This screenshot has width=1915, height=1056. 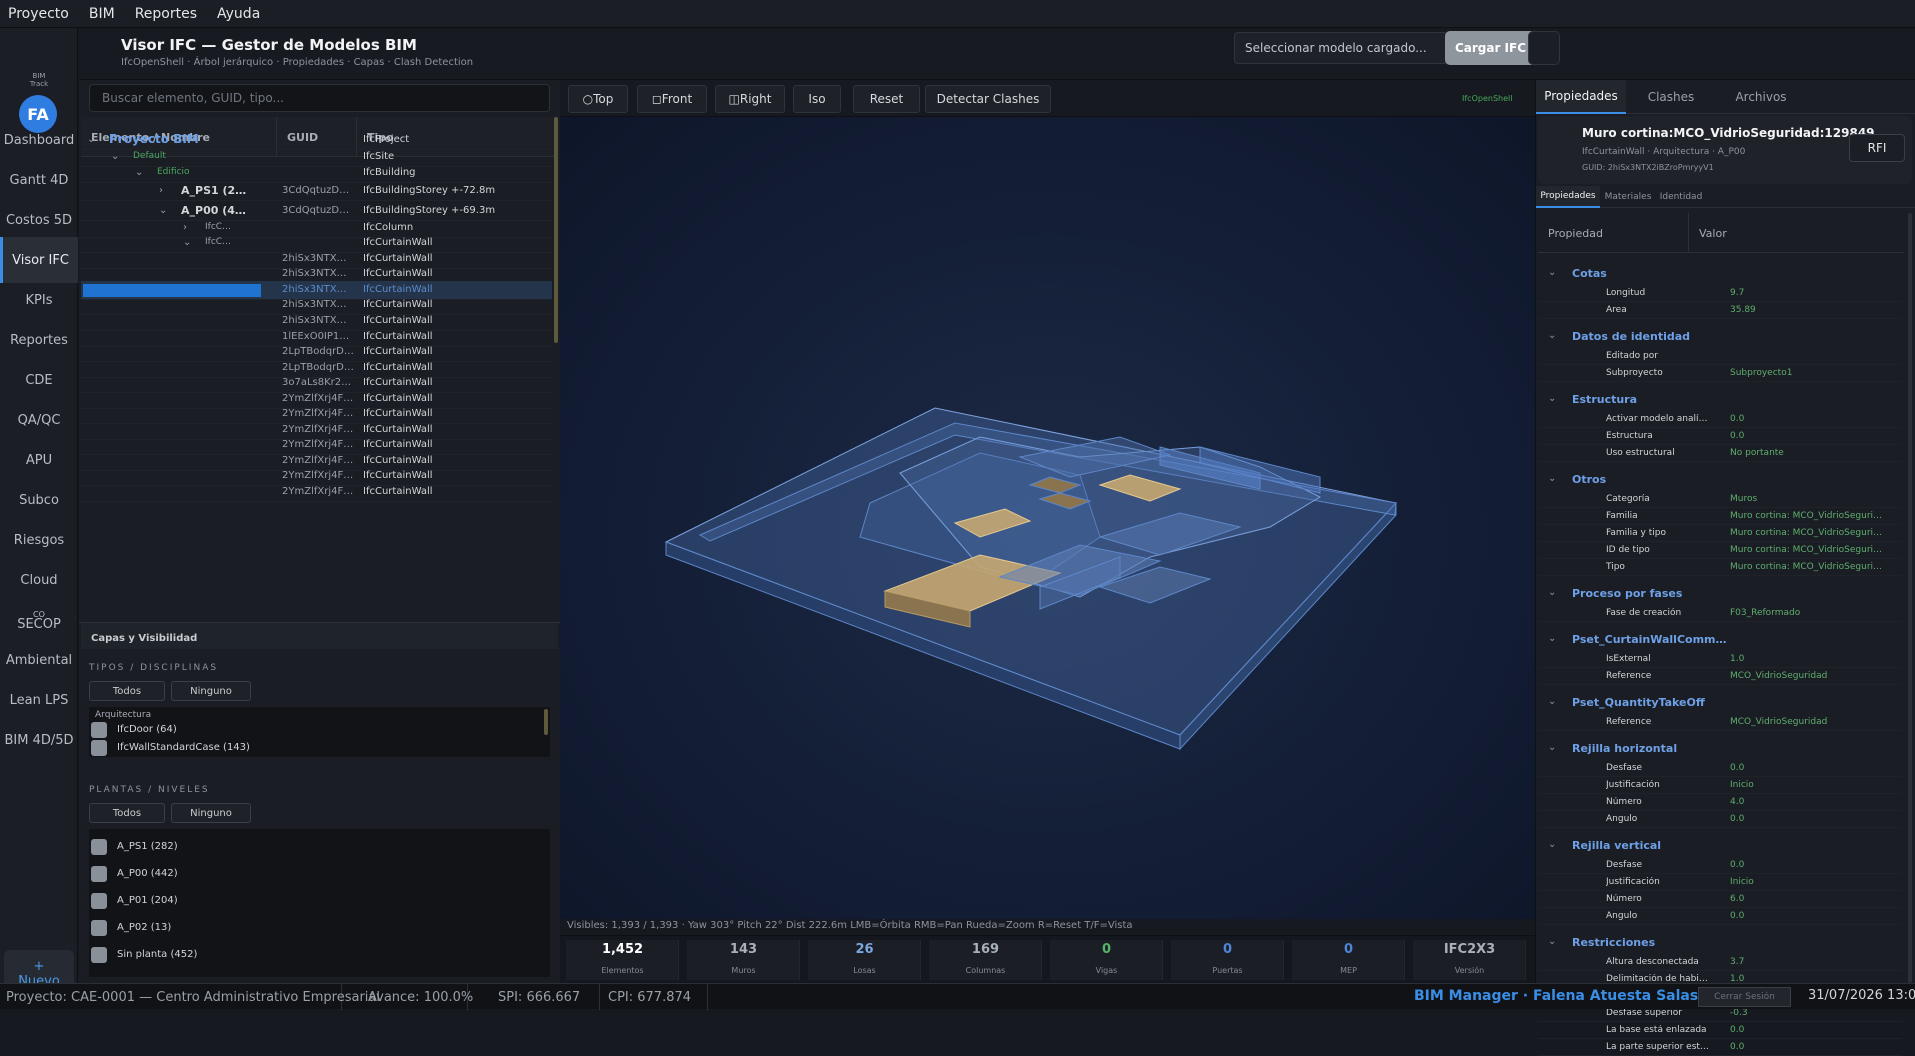 I want to click on reset-button: Reset, so click(x=886, y=99).